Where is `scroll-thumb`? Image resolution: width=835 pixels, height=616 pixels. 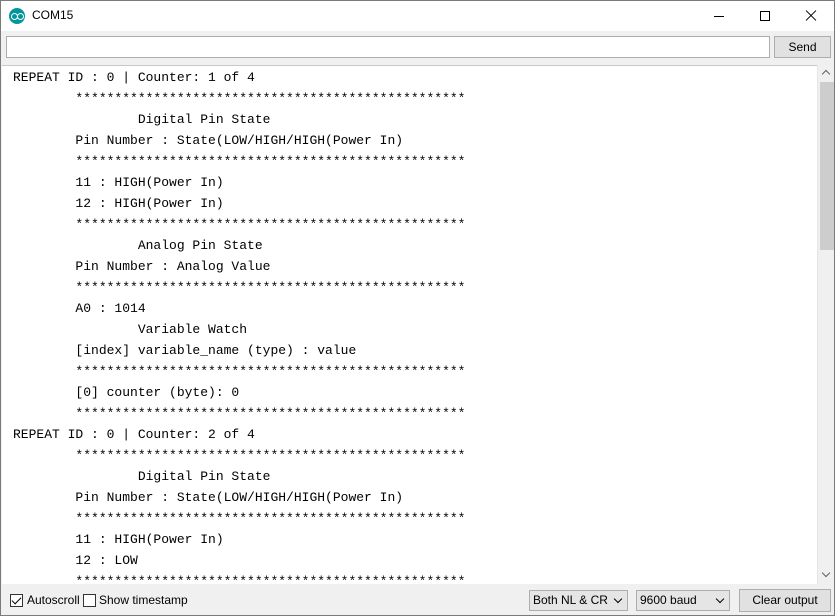 scroll-thumb is located at coordinates (827, 166).